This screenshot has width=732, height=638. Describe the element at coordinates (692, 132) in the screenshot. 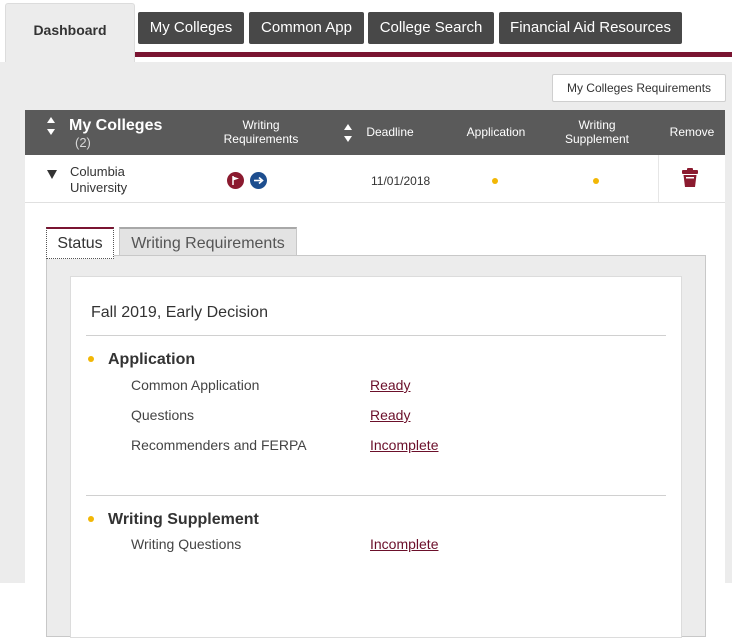

I see `col-remove: Remove` at that location.